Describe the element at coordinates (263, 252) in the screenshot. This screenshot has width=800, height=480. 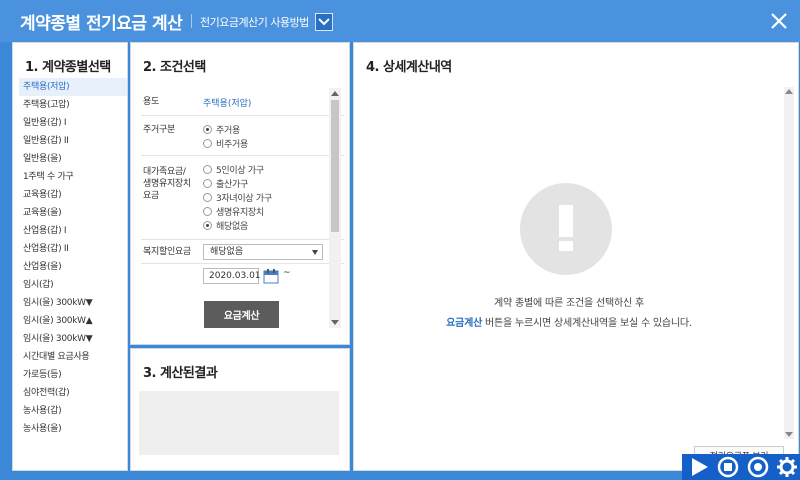
I see `welfare-select: 해당없음` at that location.